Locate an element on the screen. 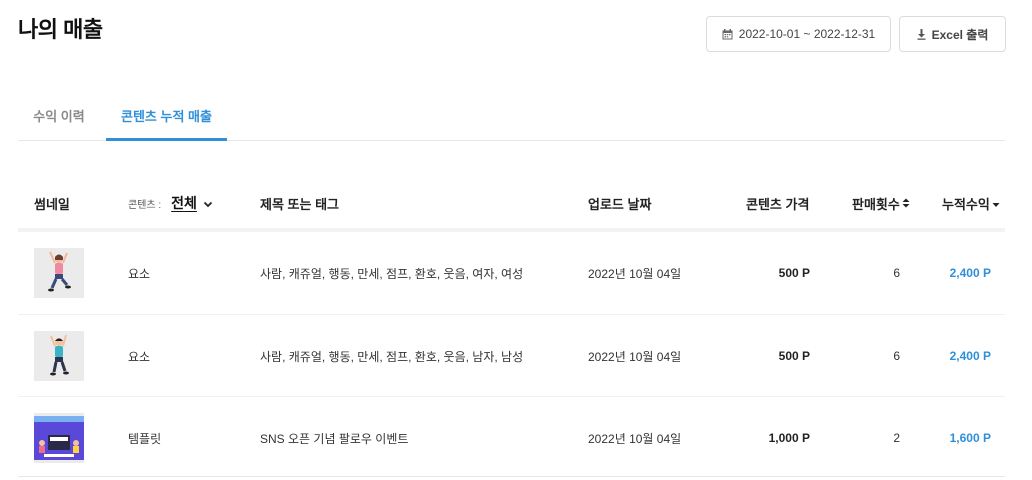 This screenshot has height=480, width=1032. content-title: 사람, 캐쥬얼, 행동, 만세, 점프, 환호, 웃음, 남자, 남성 is located at coordinates (391, 356).